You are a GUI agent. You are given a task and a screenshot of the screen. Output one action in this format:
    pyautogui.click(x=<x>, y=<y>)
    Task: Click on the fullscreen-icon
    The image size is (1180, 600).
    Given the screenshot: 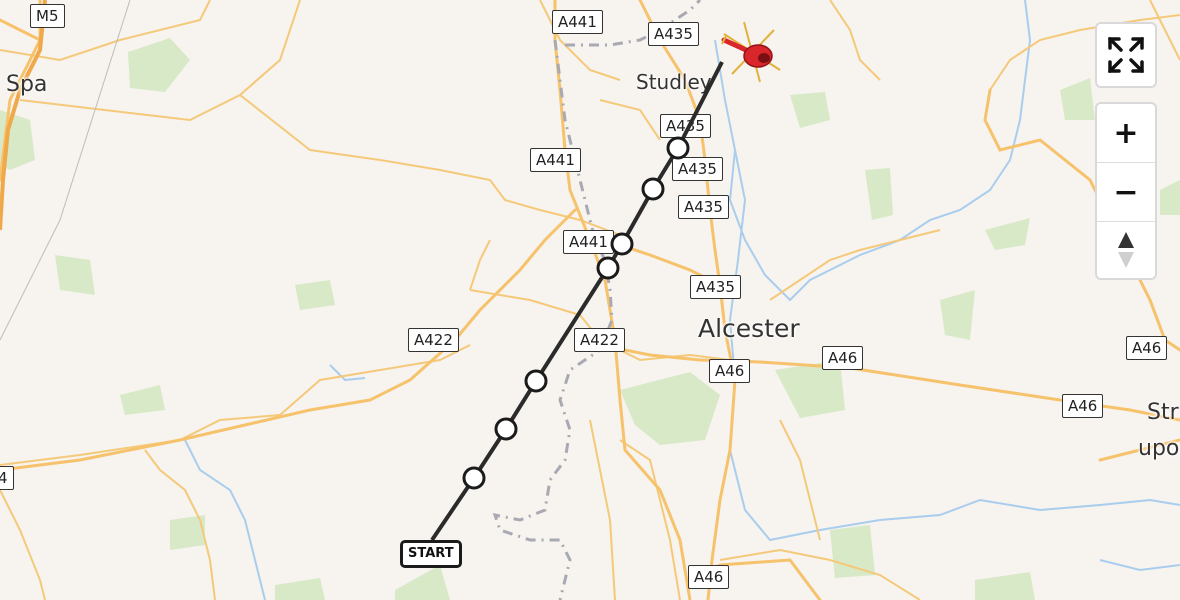 What is the action you would take?
    pyautogui.click(x=1126, y=55)
    